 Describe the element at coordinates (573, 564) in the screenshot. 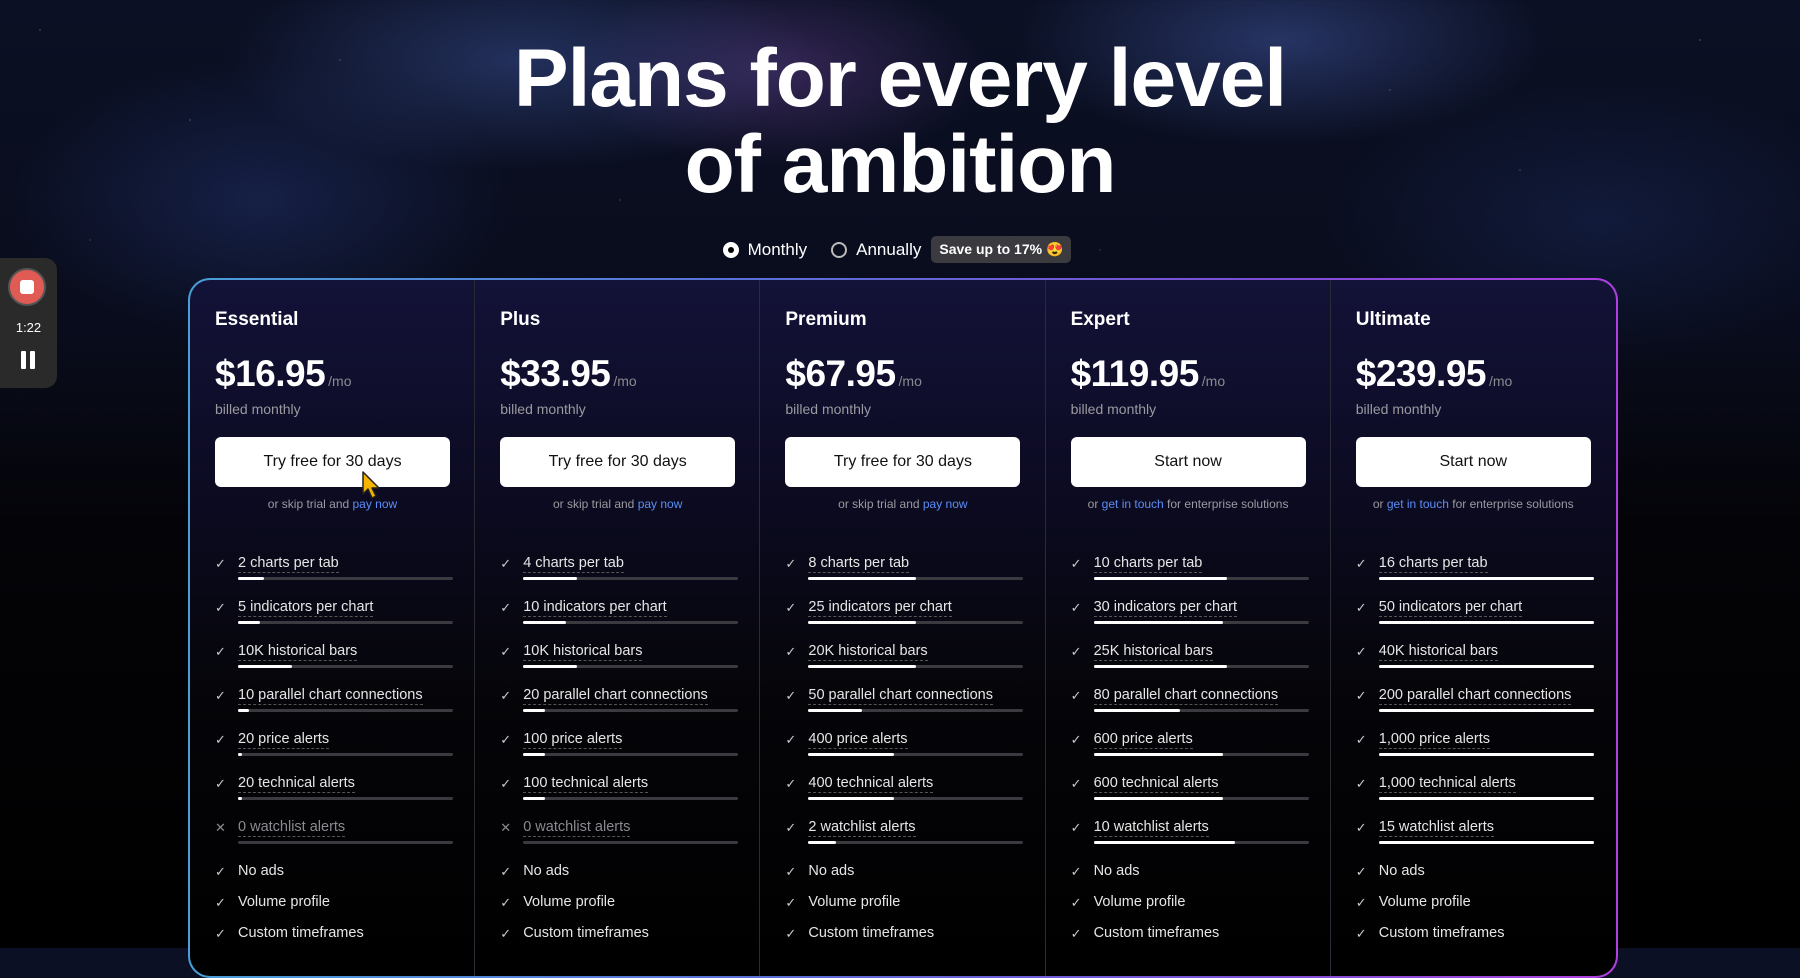

I see `feature-text: 4 charts per tab` at that location.